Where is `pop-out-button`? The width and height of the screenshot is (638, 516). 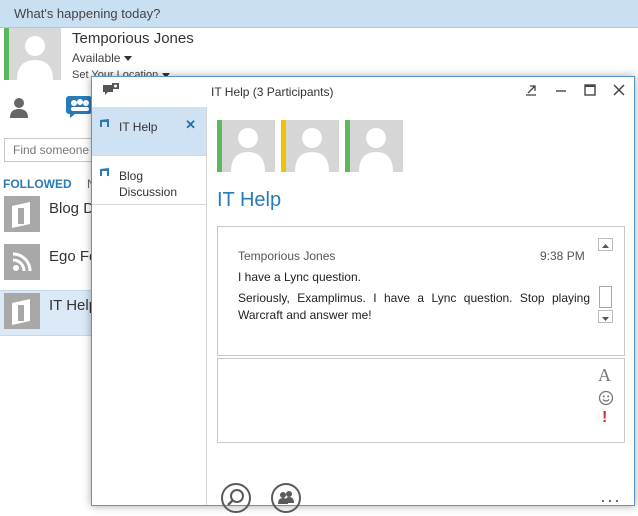 pop-out-button is located at coordinates (531, 92).